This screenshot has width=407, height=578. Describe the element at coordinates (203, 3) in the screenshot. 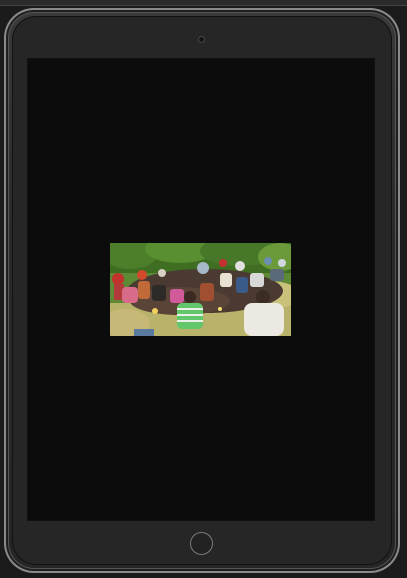

I see `window-top-strip` at that location.